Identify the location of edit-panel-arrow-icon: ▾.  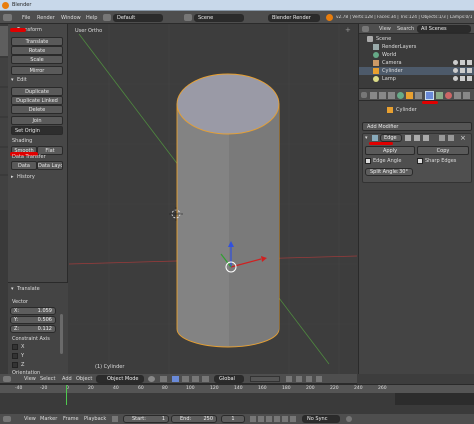
(12, 80).